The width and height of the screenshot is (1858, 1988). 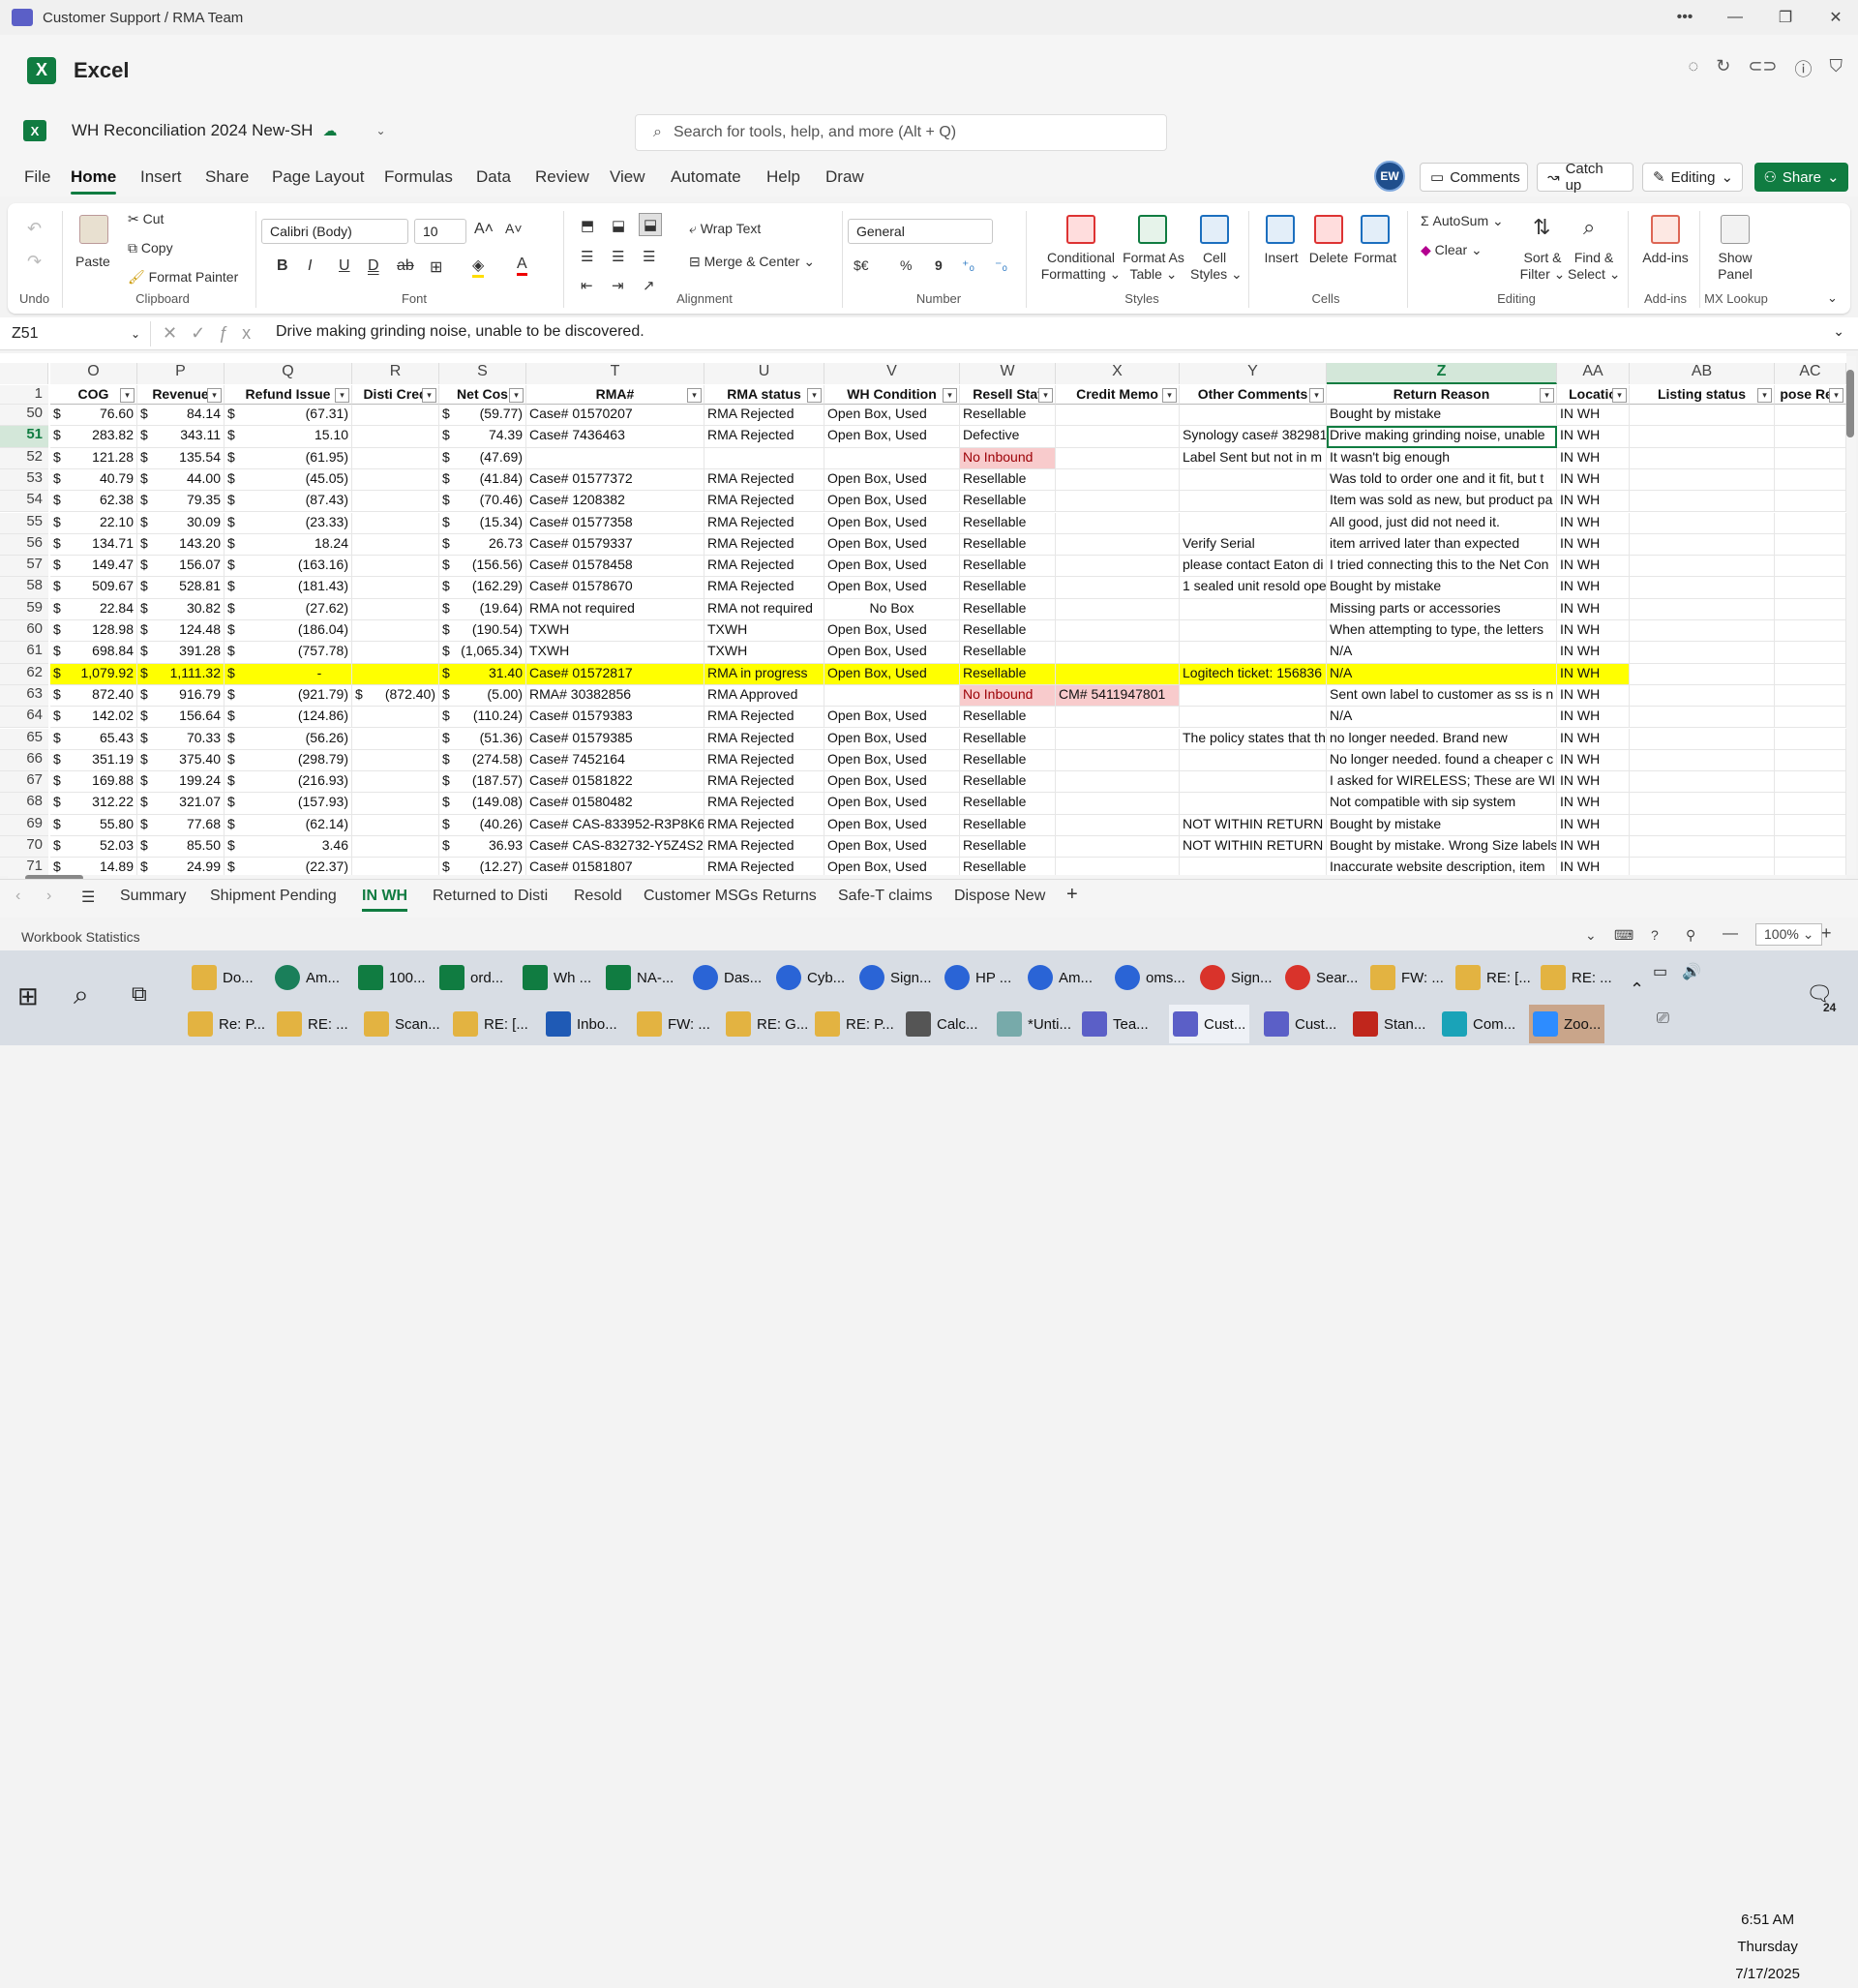 What do you see at coordinates (181, 653) in the screenshot?
I see `cell-p-61: $391.28` at bounding box center [181, 653].